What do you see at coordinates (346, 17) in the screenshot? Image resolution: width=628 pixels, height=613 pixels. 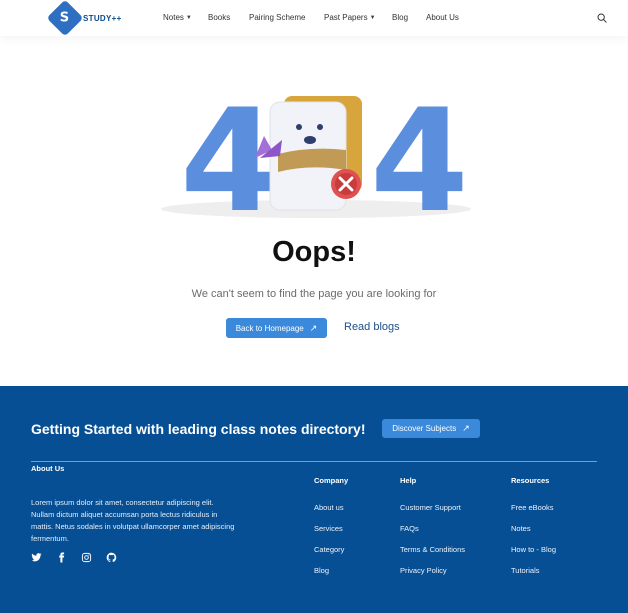 I see `nav-label: Past Papers` at bounding box center [346, 17].